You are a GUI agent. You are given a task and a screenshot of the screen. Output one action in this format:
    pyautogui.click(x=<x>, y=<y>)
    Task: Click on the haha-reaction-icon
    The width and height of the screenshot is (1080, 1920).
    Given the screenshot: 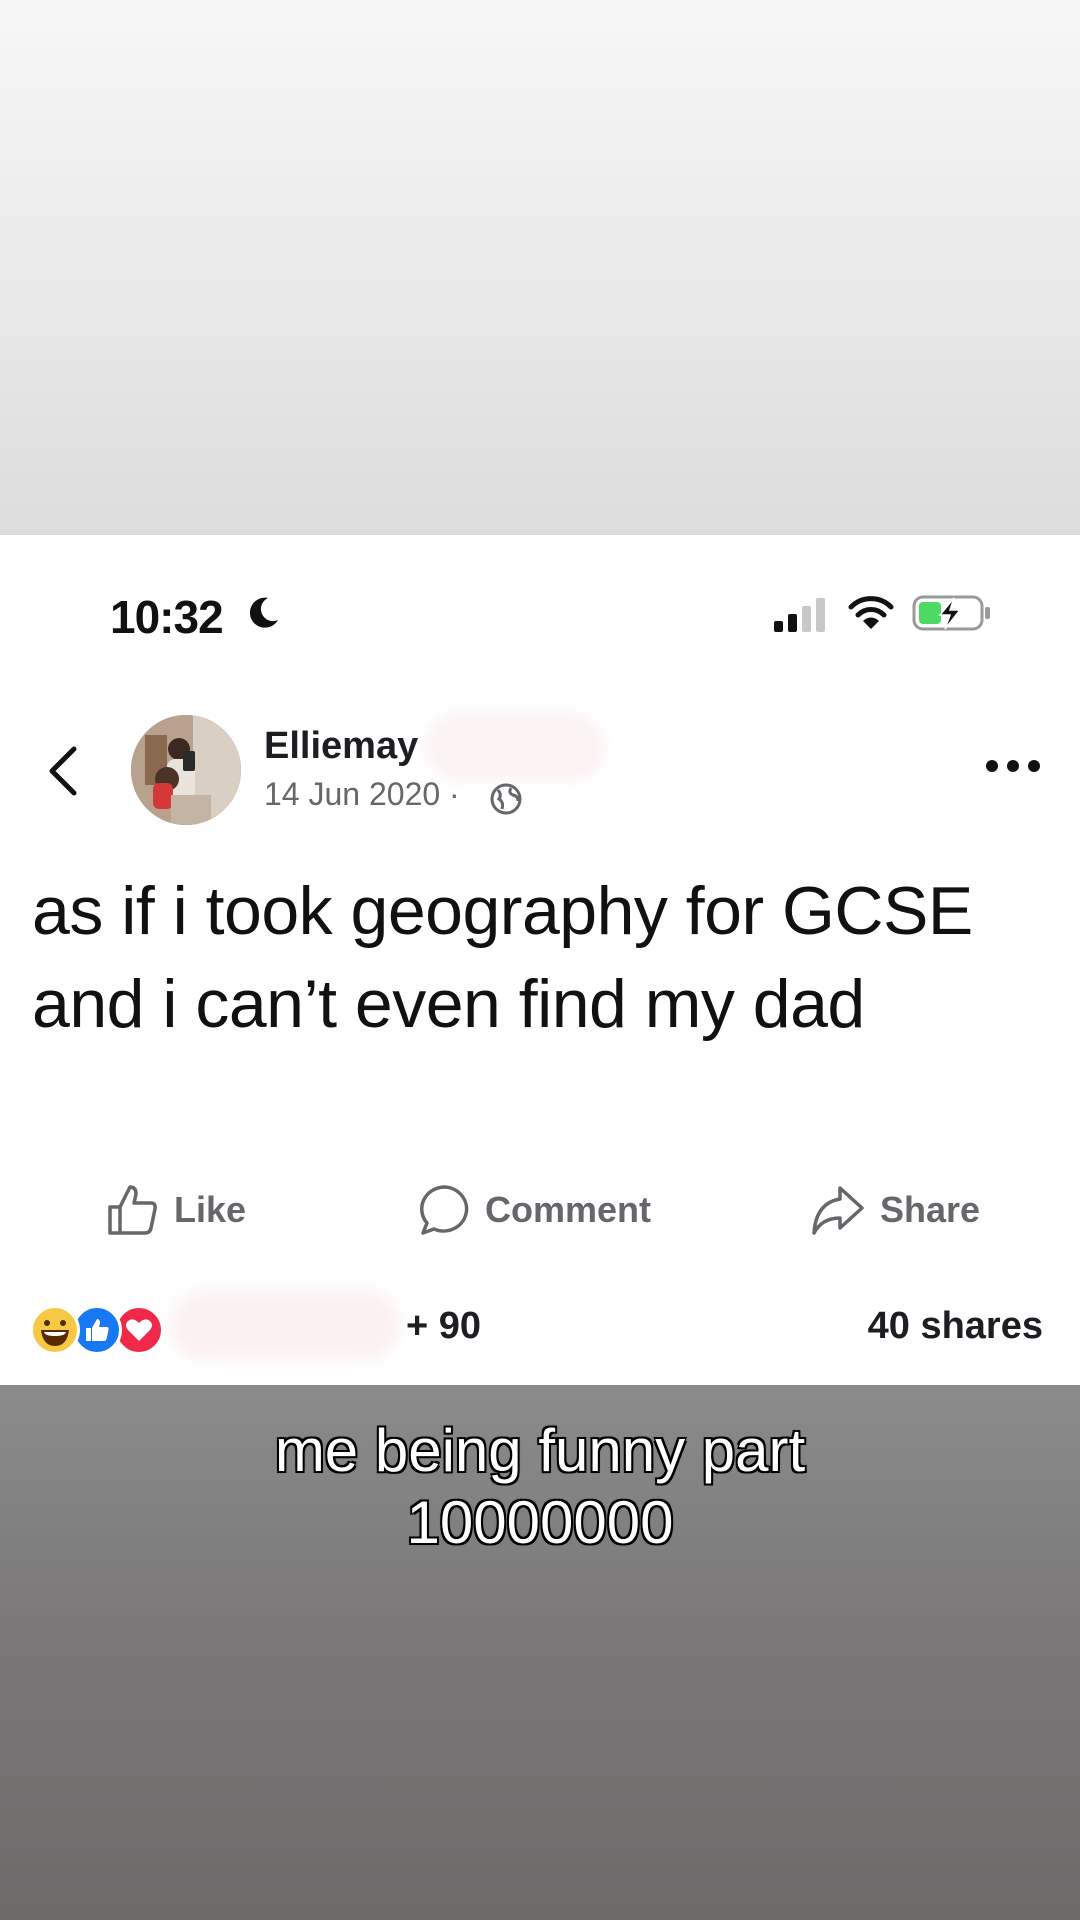 What is the action you would take?
    pyautogui.click(x=55, y=1330)
    